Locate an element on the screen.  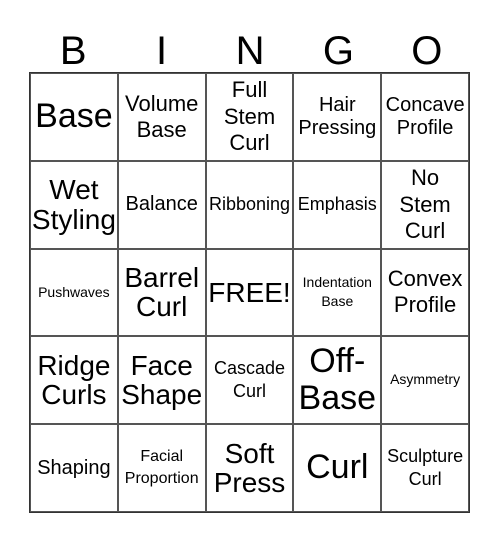
bingo-cell: Ridge Curls is located at coordinates (74, 380).